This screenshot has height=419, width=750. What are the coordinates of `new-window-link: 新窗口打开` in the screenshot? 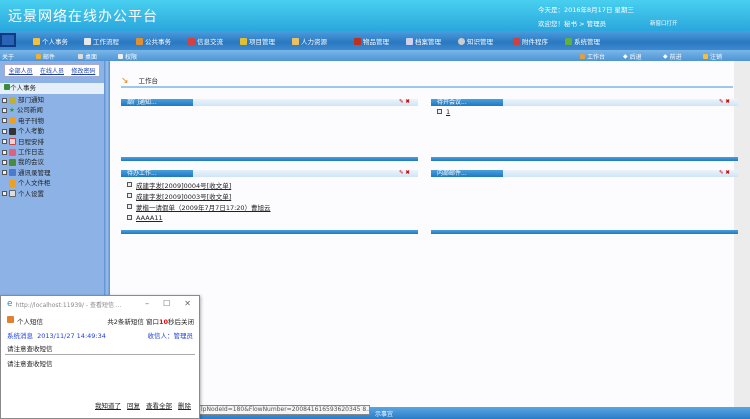 It's located at (664, 23).